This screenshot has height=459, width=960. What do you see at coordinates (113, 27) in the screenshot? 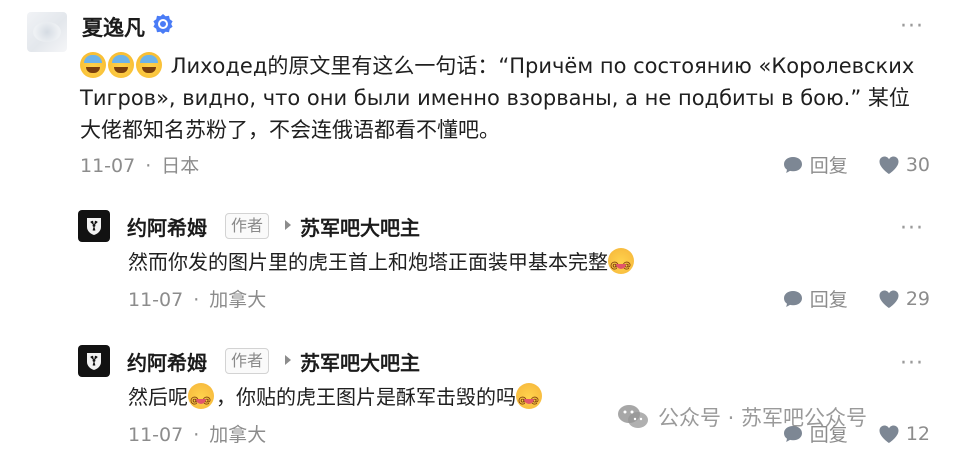
I see `comment-author: 夏逸凡` at bounding box center [113, 27].